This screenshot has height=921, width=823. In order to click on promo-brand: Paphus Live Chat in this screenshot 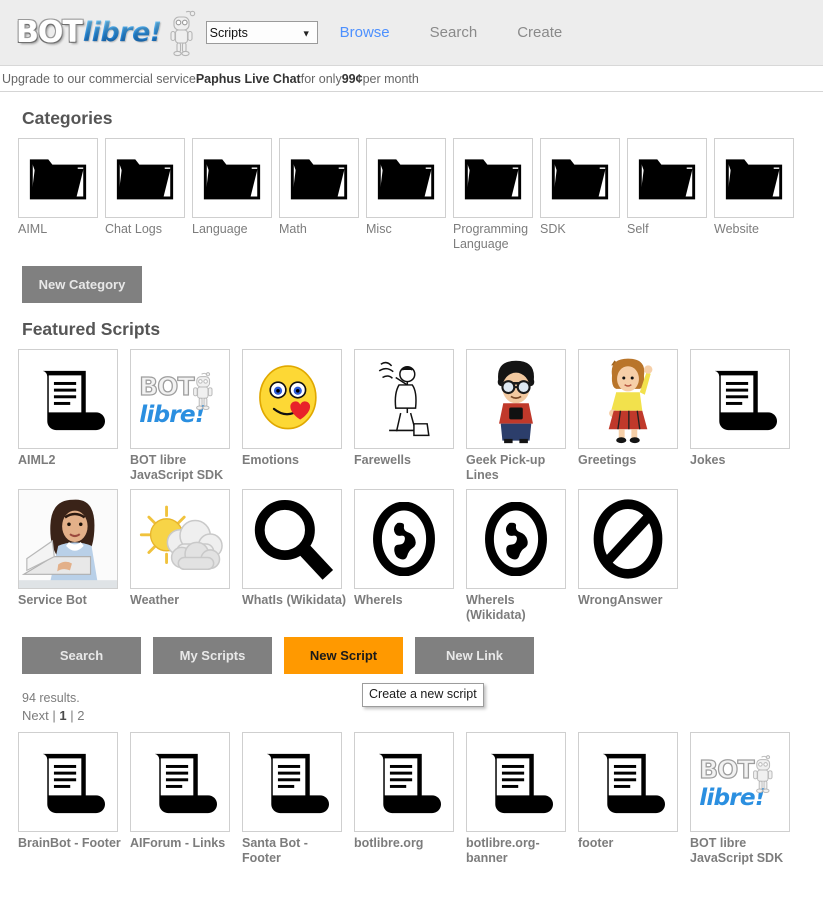, I will do `click(248, 79)`.